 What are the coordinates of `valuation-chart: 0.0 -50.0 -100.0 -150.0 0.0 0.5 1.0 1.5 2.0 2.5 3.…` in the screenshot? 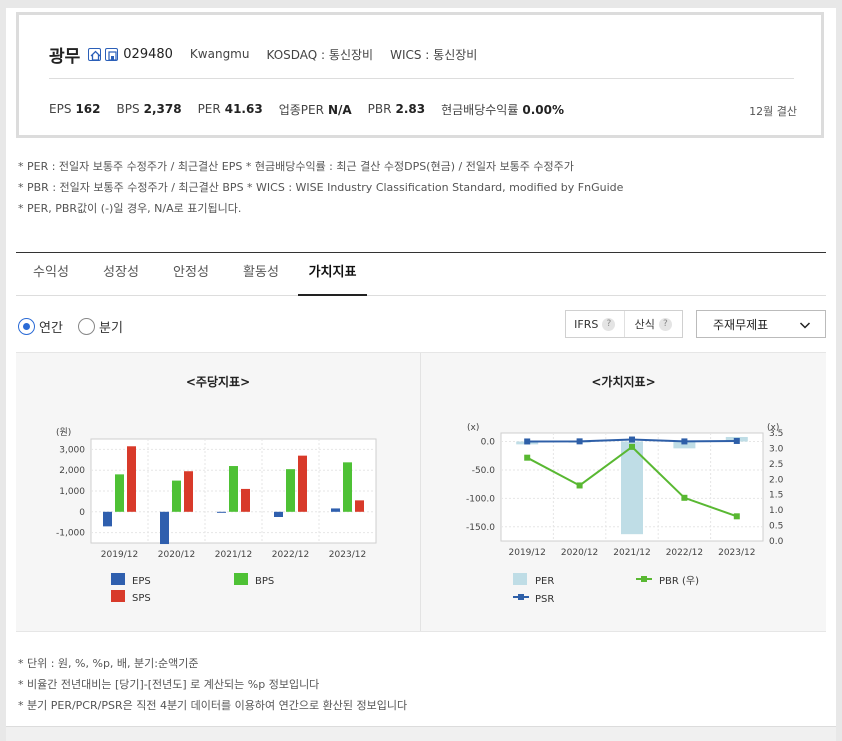 It's located at (625, 514).